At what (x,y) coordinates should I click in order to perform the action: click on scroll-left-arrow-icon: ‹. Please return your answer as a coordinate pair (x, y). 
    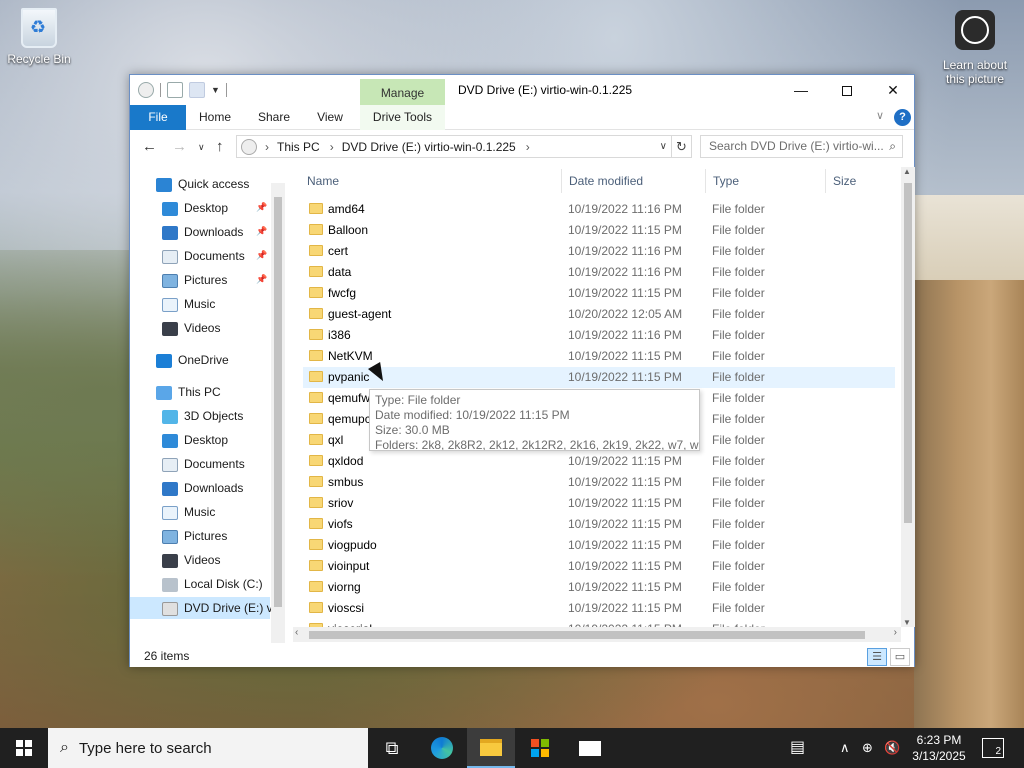
    Looking at the image, I should click on (296, 632).